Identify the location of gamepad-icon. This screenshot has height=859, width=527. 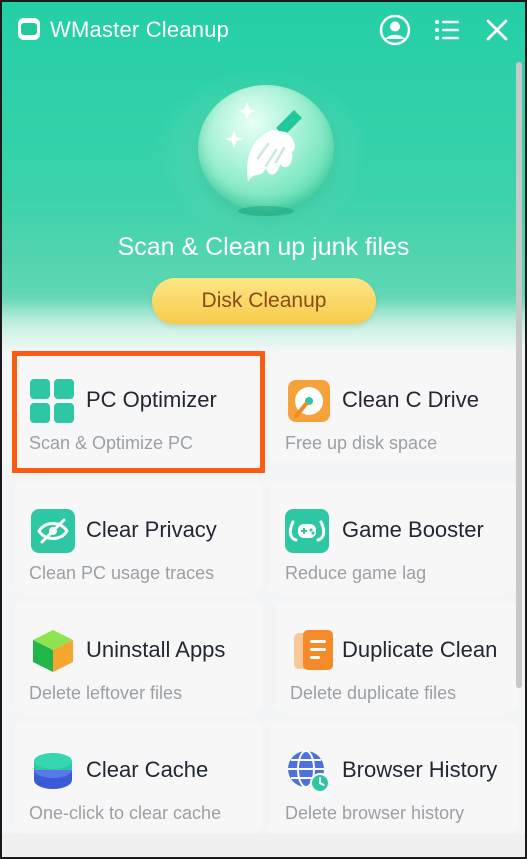
(307, 531).